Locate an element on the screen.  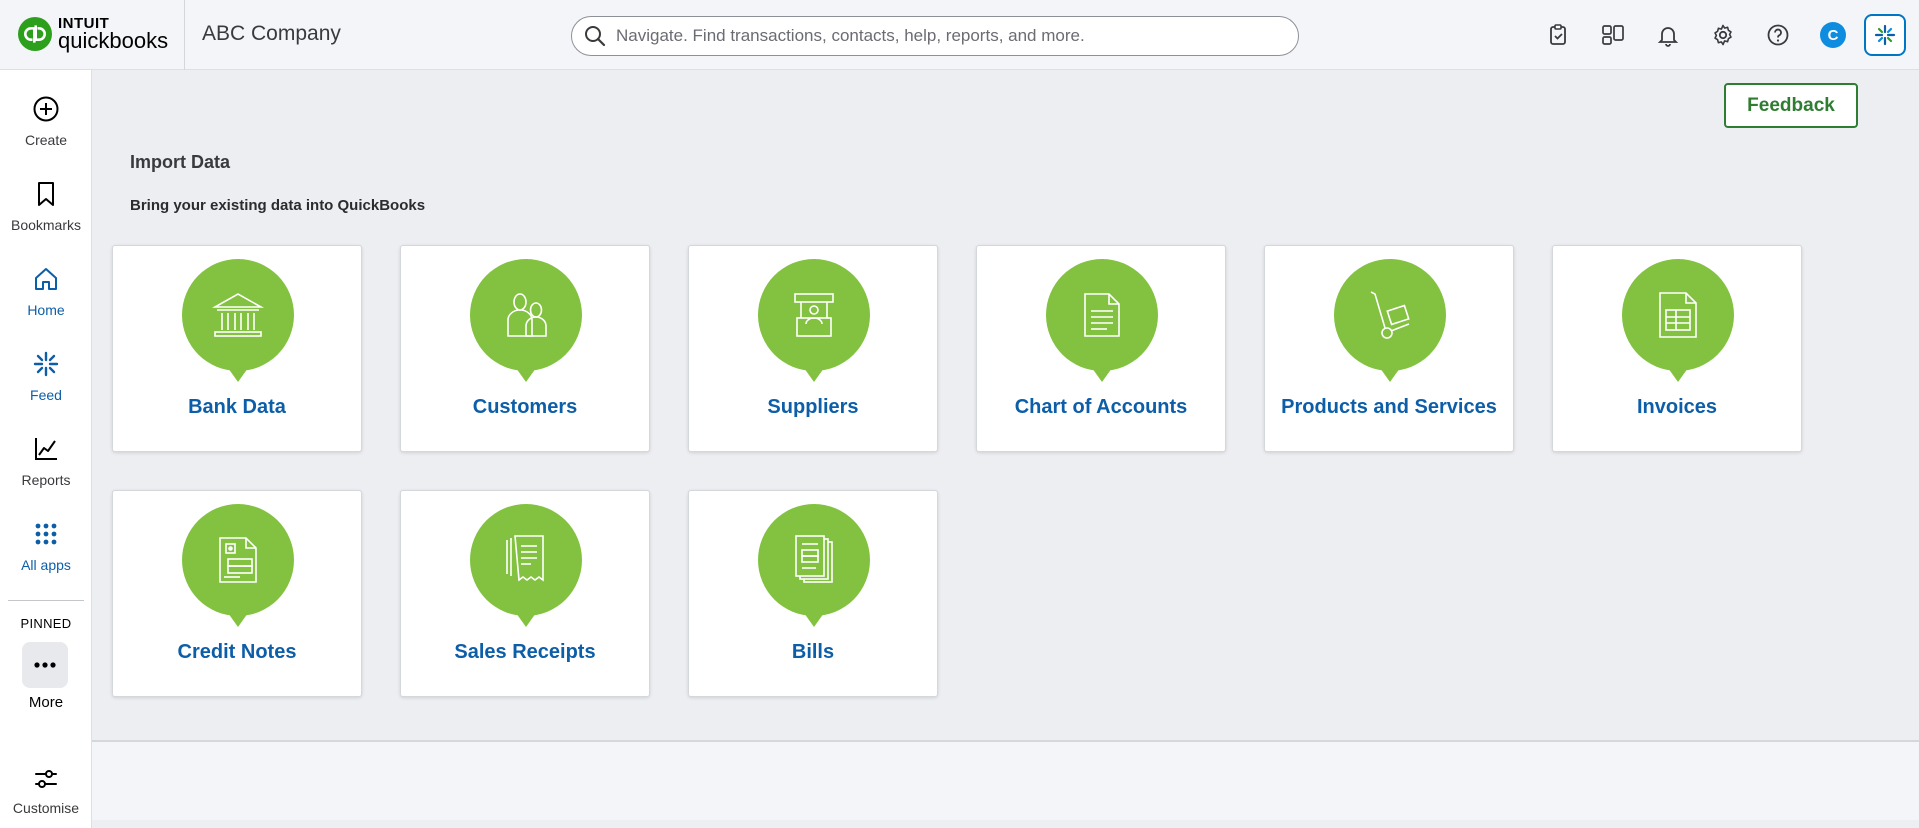
import-card-products-services: Products and Services is located at coordinates (1389, 348).